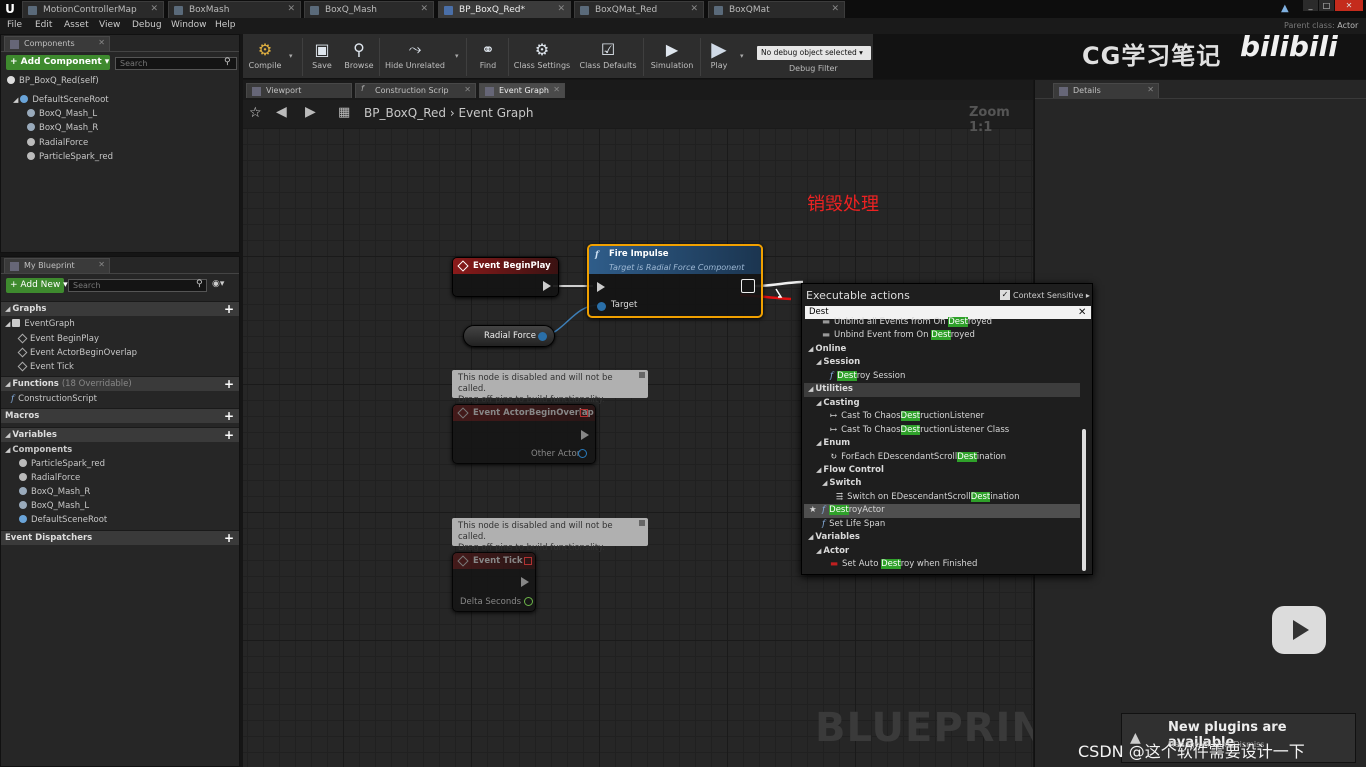 This screenshot has width=1366, height=767. What do you see at coordinates (77, 352) in the screenshot?
I see `event-actorbeginoverlap-item: Event ActorBeginOverlap` at bounding box center [77, 352].